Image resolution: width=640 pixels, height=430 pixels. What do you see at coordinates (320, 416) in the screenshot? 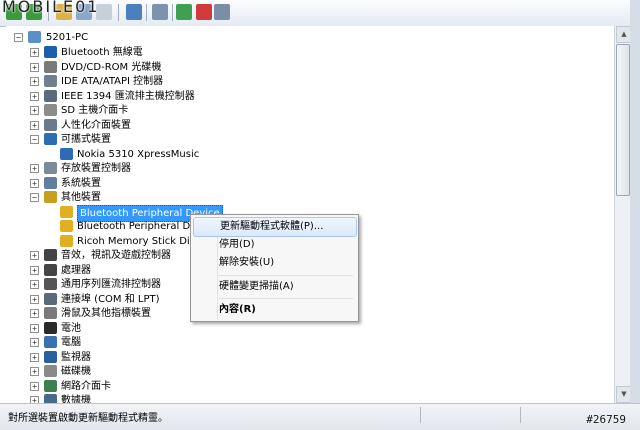
I see `status-bar: 對所選裝置啟動更新驅動程式精靈。 #26759` at bounding box center [320, 416].